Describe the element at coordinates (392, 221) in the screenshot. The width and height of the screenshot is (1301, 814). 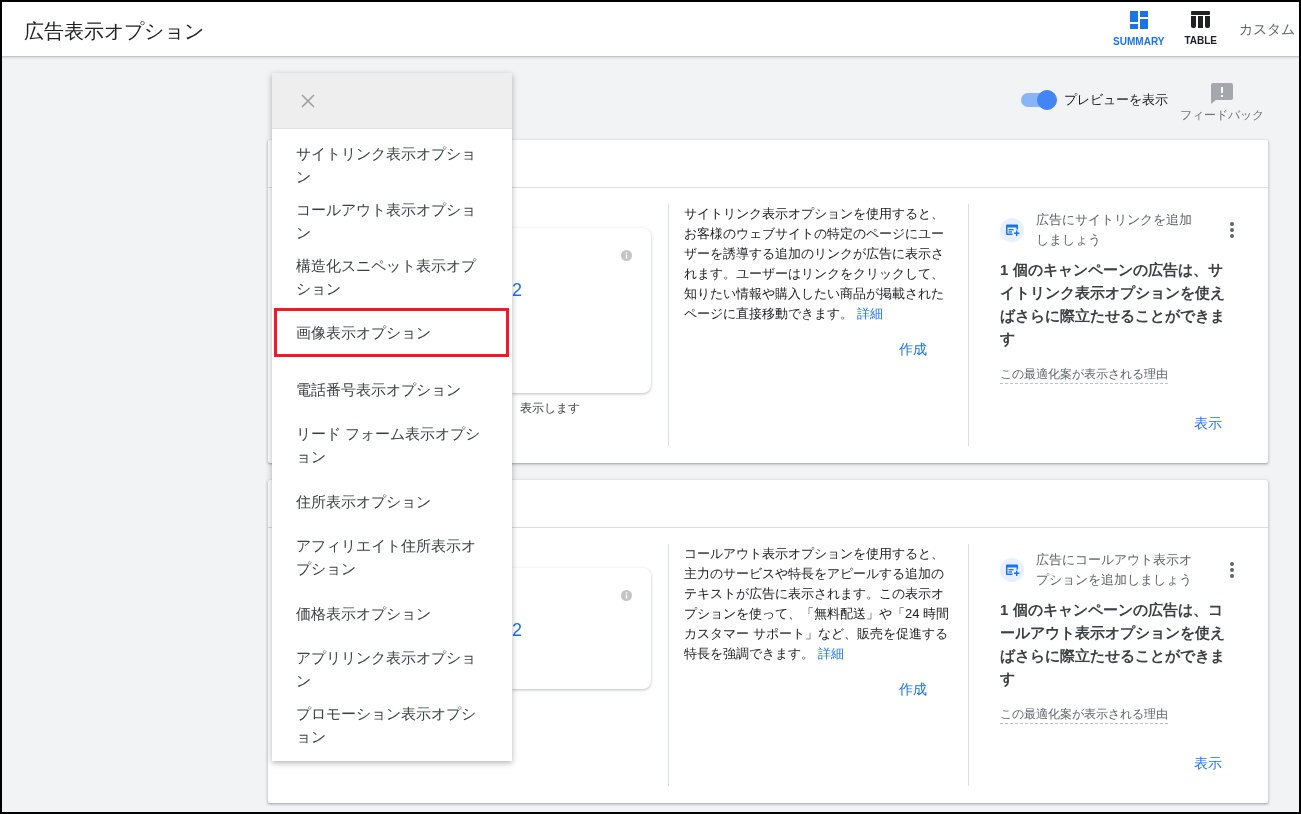
I see `menu-item: コールアウト表示オプション` at that location.